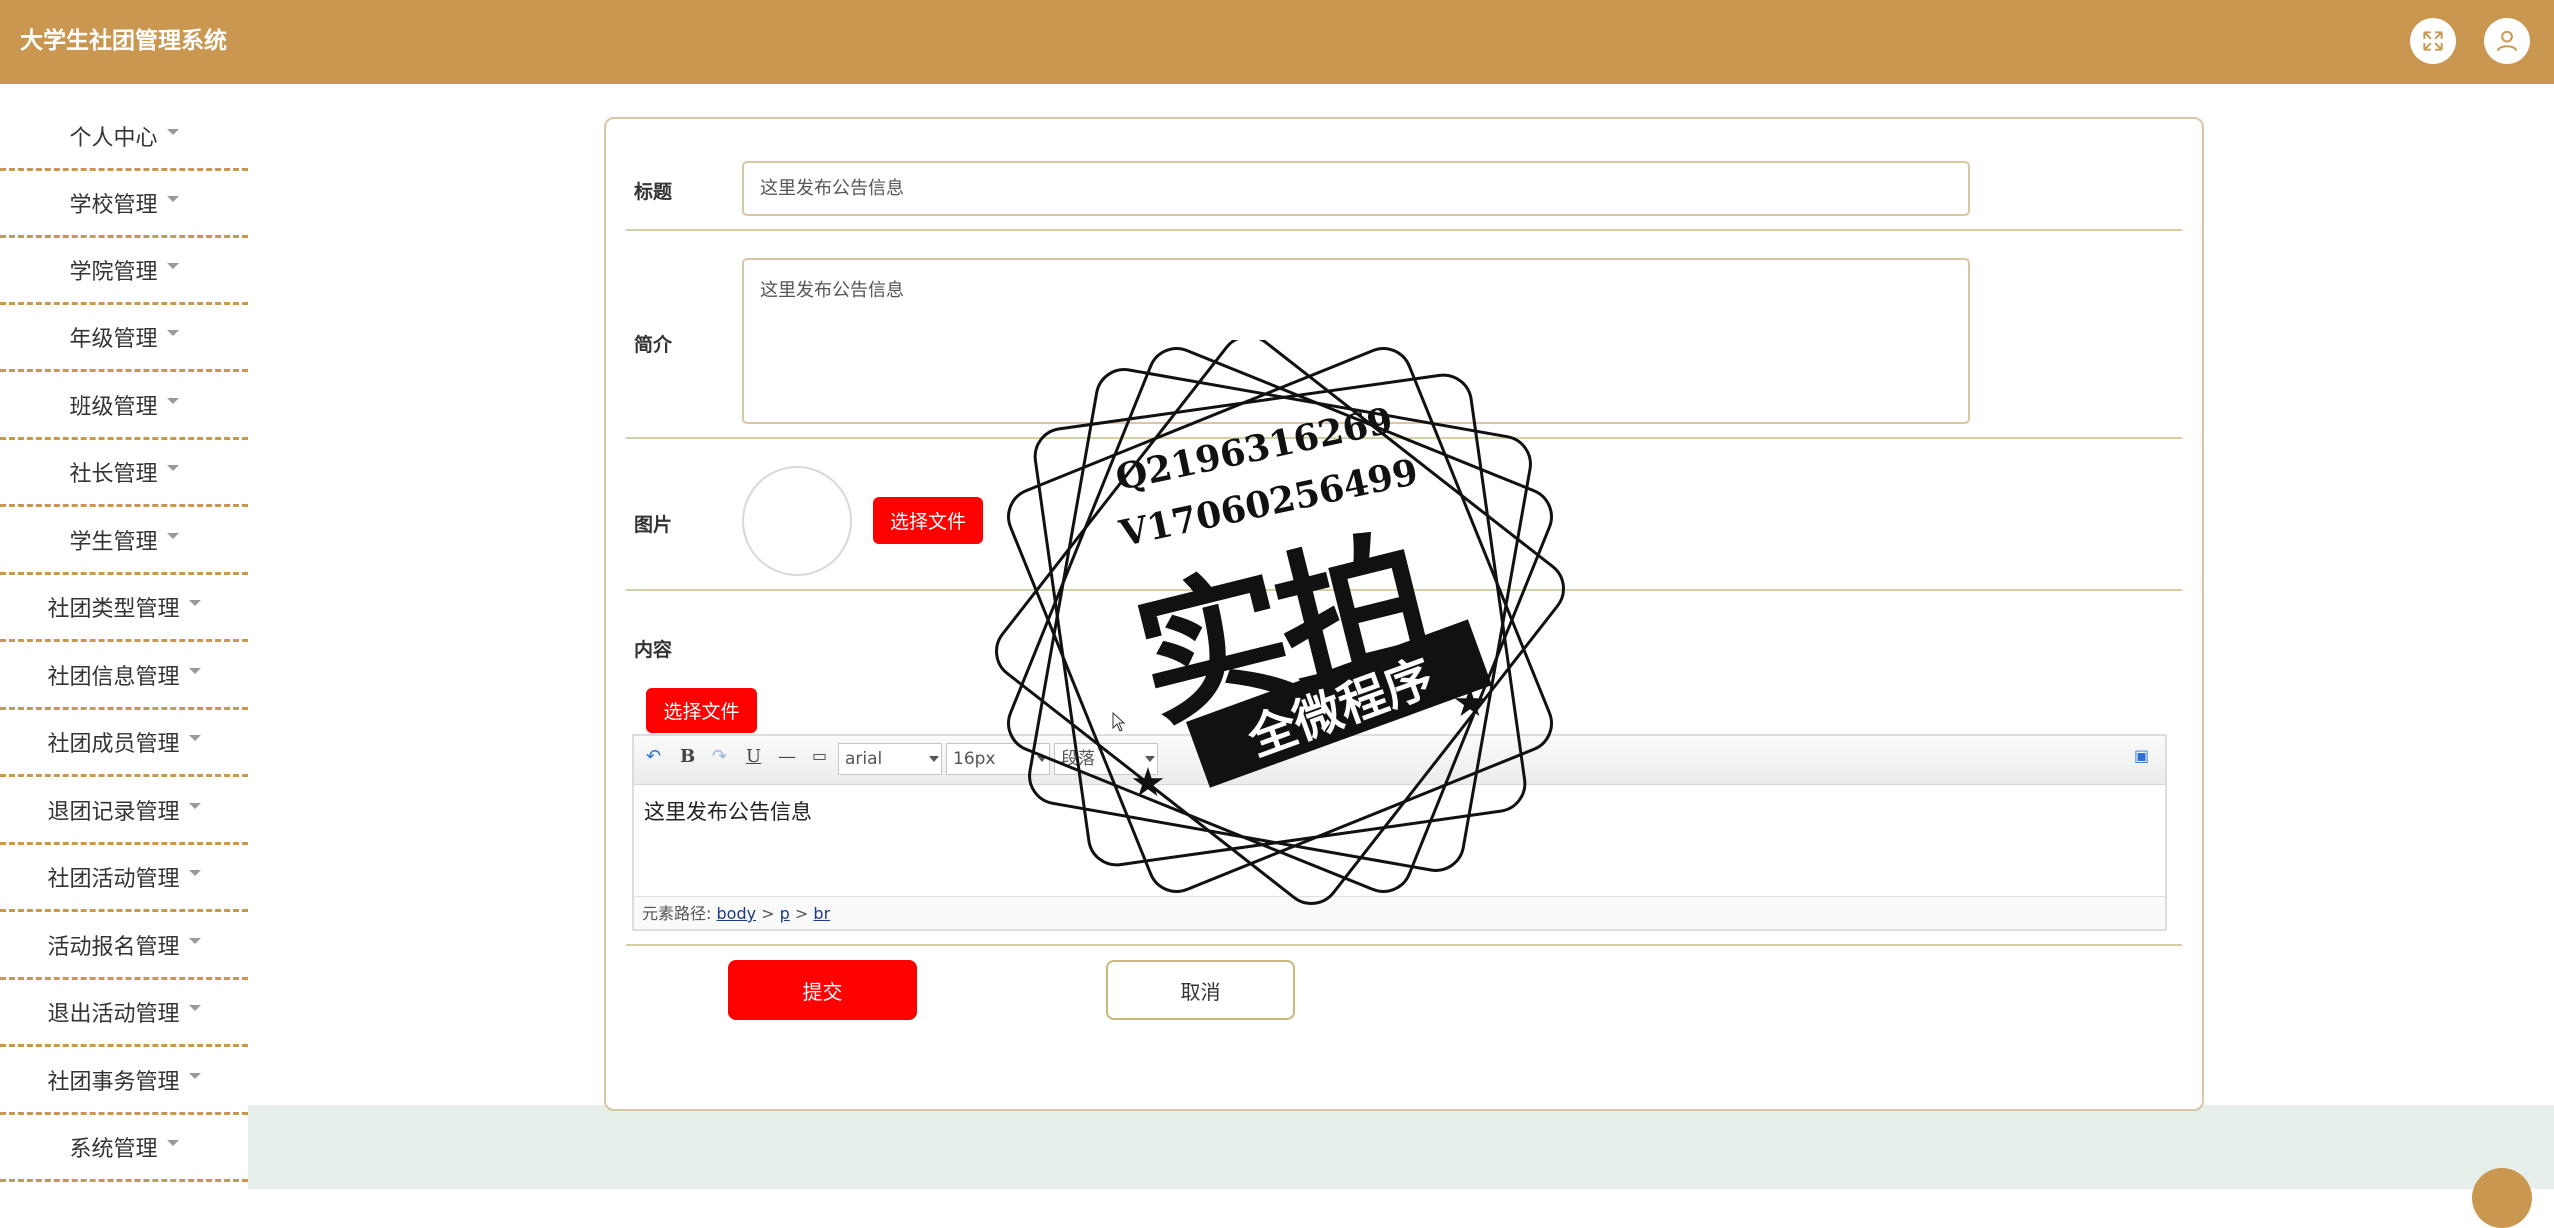 The image size is (2554, 1228). I want to click on top-bar: 大学生社团管理系统, so click(1277, 42).